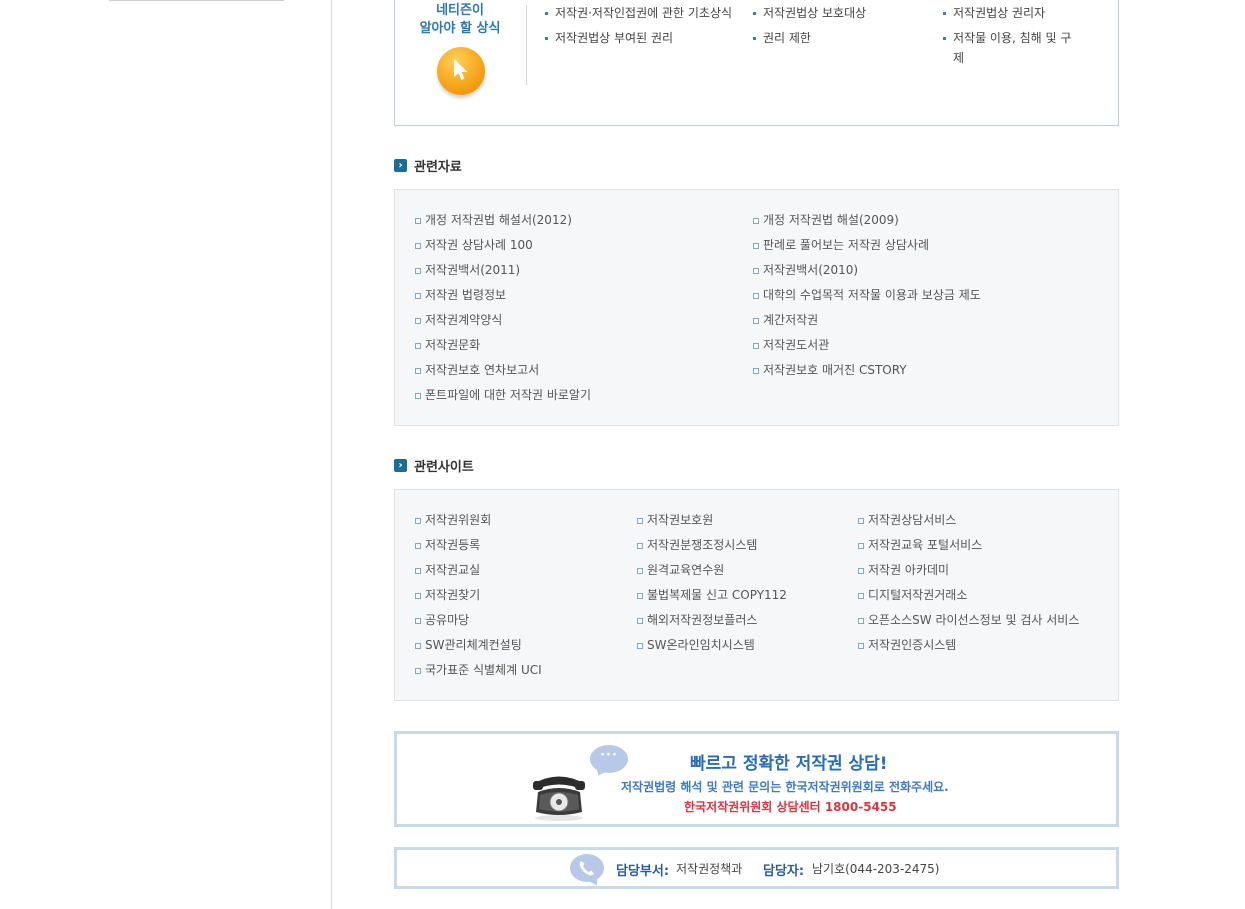  I want to click on related-materials-heading: › 관련자료, so click(428, 166).